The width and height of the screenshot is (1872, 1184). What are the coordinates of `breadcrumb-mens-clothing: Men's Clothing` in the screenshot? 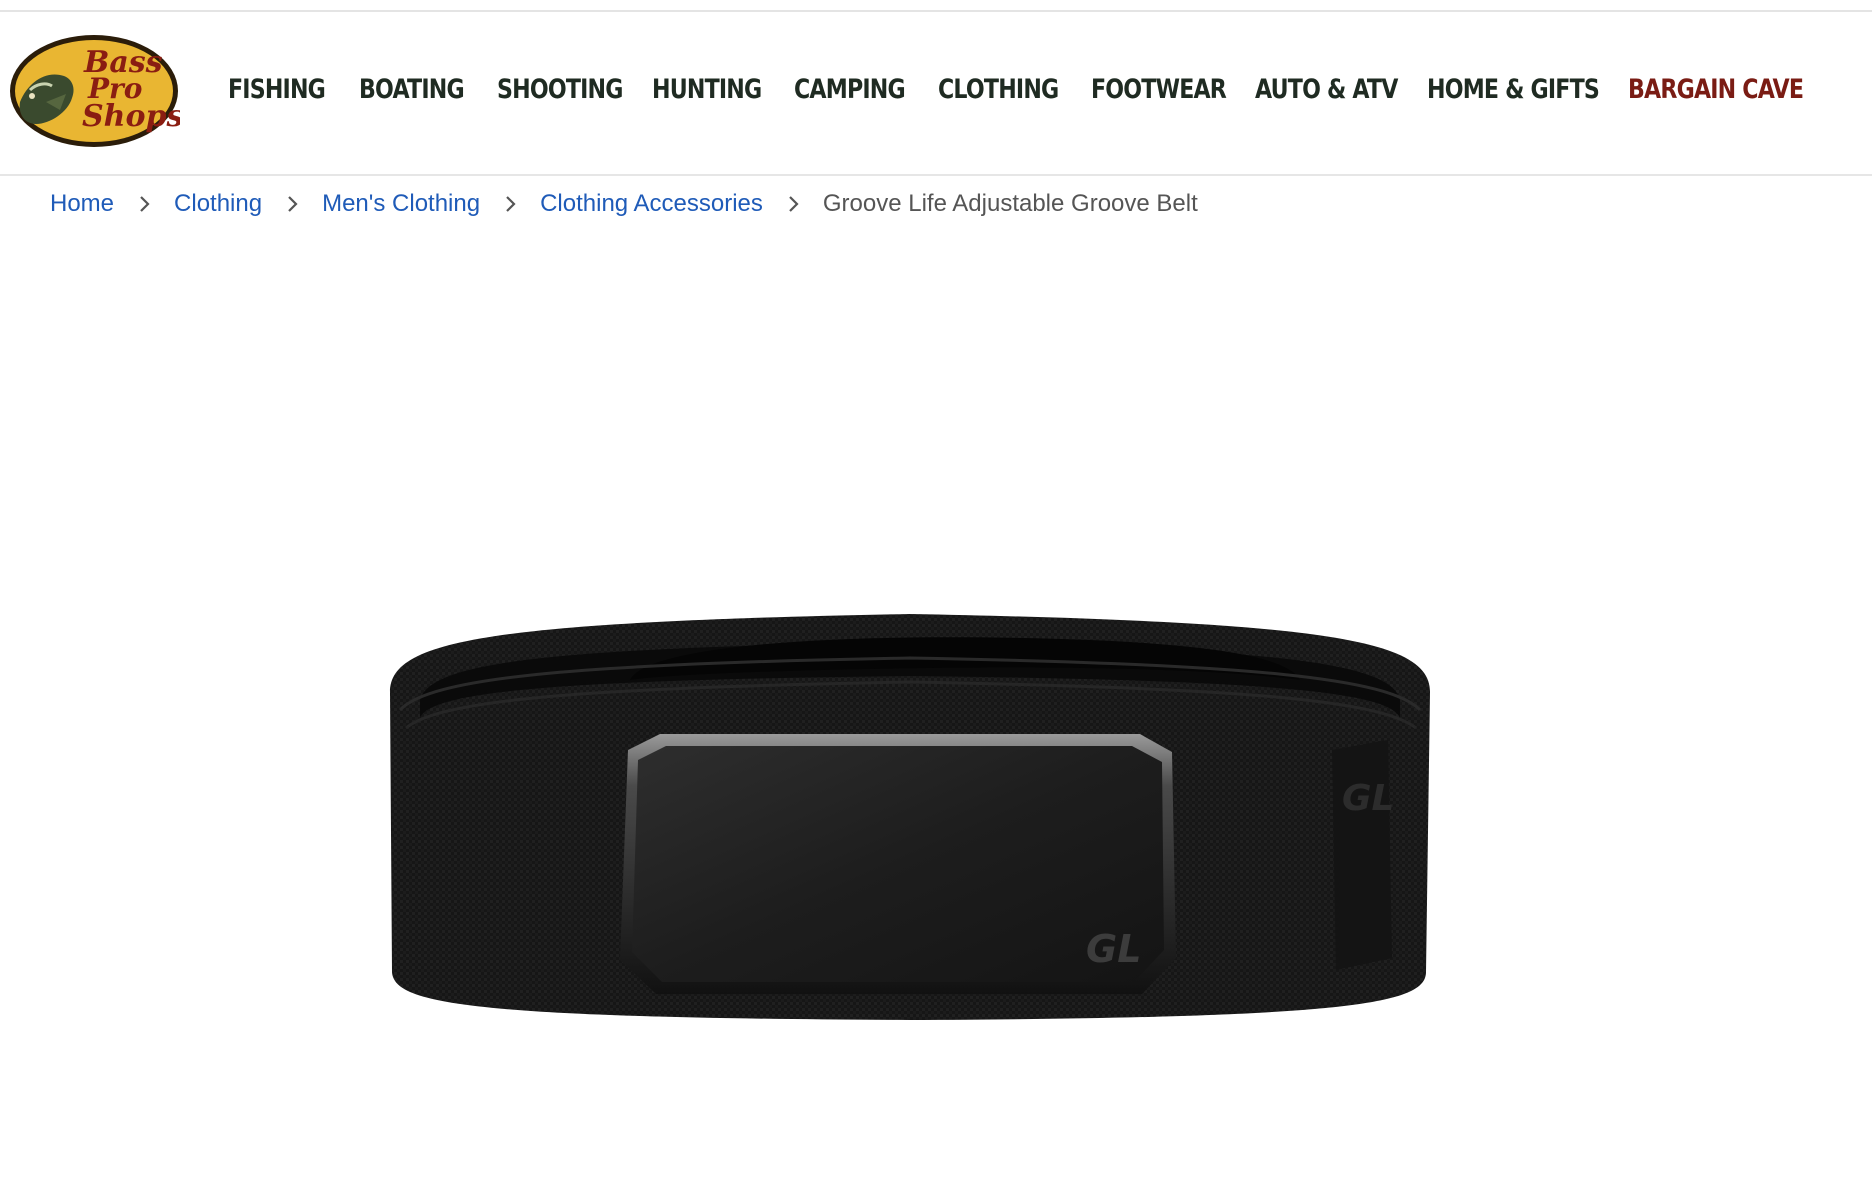 It's located at (401, 204).